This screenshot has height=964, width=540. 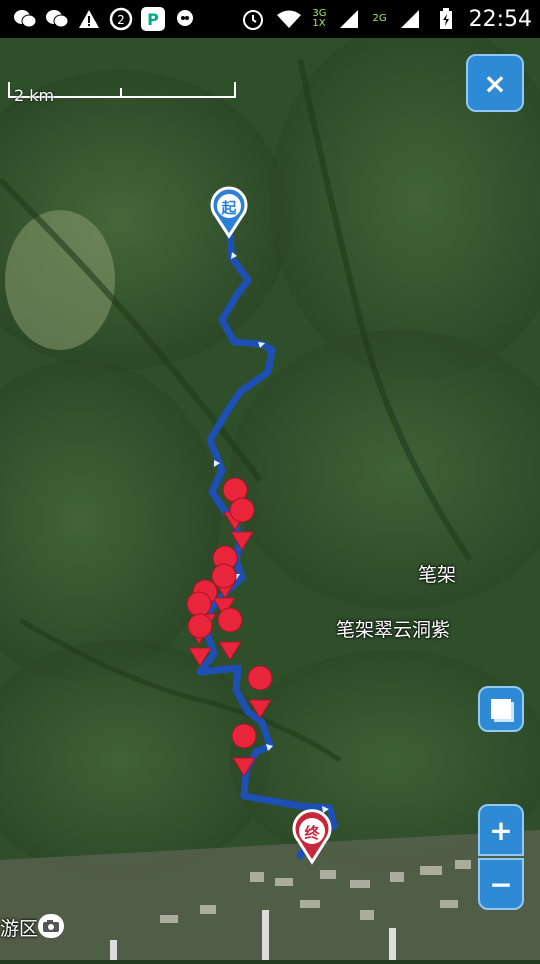 I want to click on sync-icon: 2, so click(x=121, y=19).